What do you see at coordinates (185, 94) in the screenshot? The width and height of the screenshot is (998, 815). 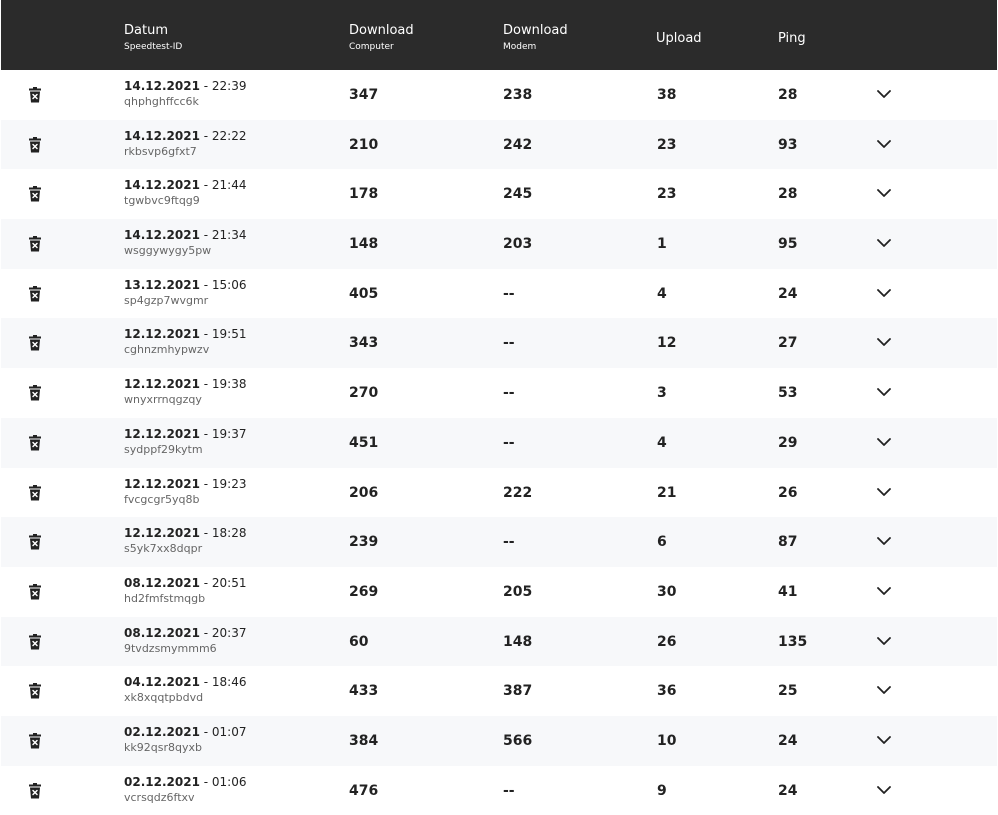 I see `date-cell: 14.12.2021 - 22:39 qhphghffcc6k` at bounding box center [185, 94].